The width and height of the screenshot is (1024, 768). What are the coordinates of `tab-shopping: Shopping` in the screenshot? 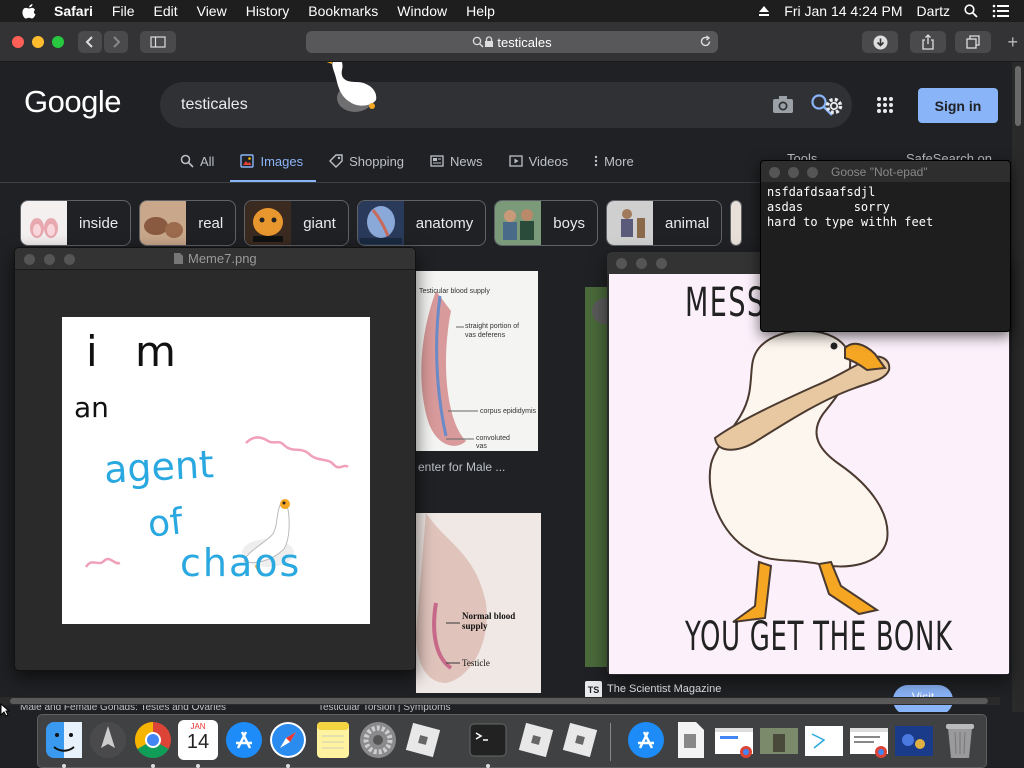 It's located at (366, 161).